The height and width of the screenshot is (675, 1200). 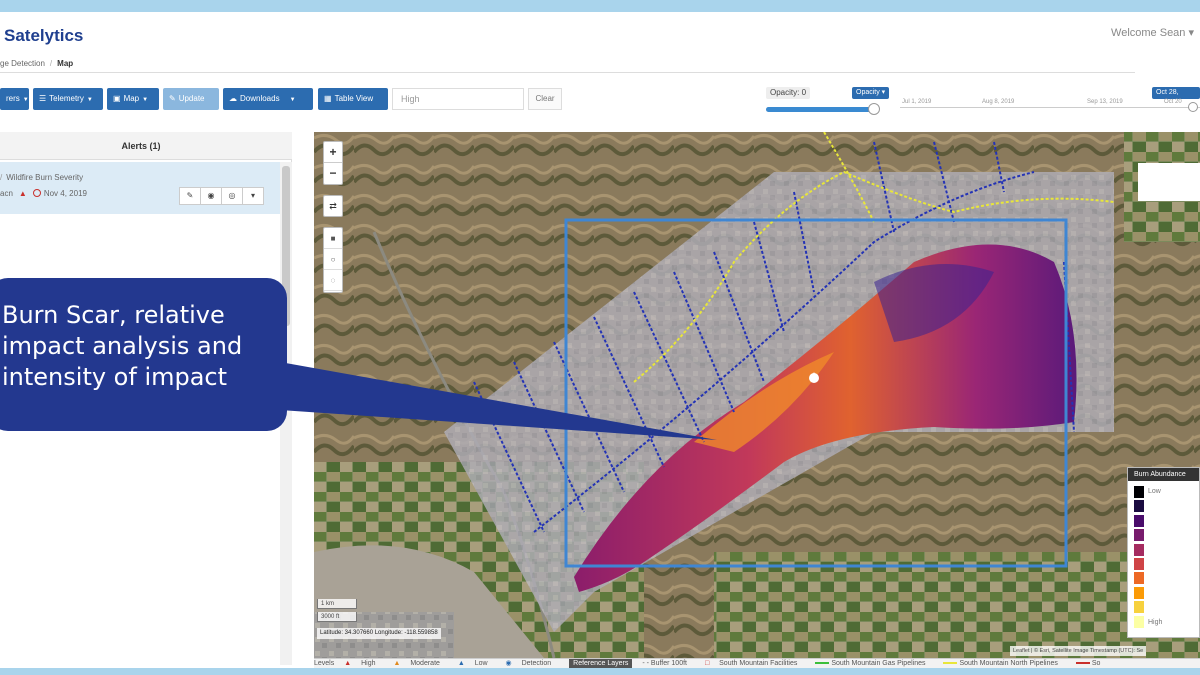 I want to click on bell-icon: ▲, so click(x=22, y=193).